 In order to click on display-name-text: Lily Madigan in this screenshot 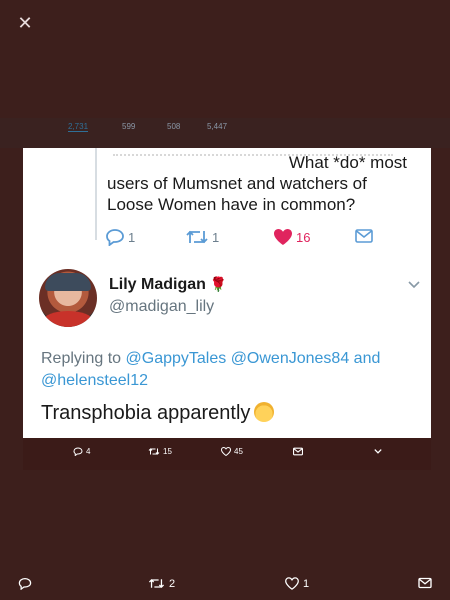, I will do `click(157, 284)`.